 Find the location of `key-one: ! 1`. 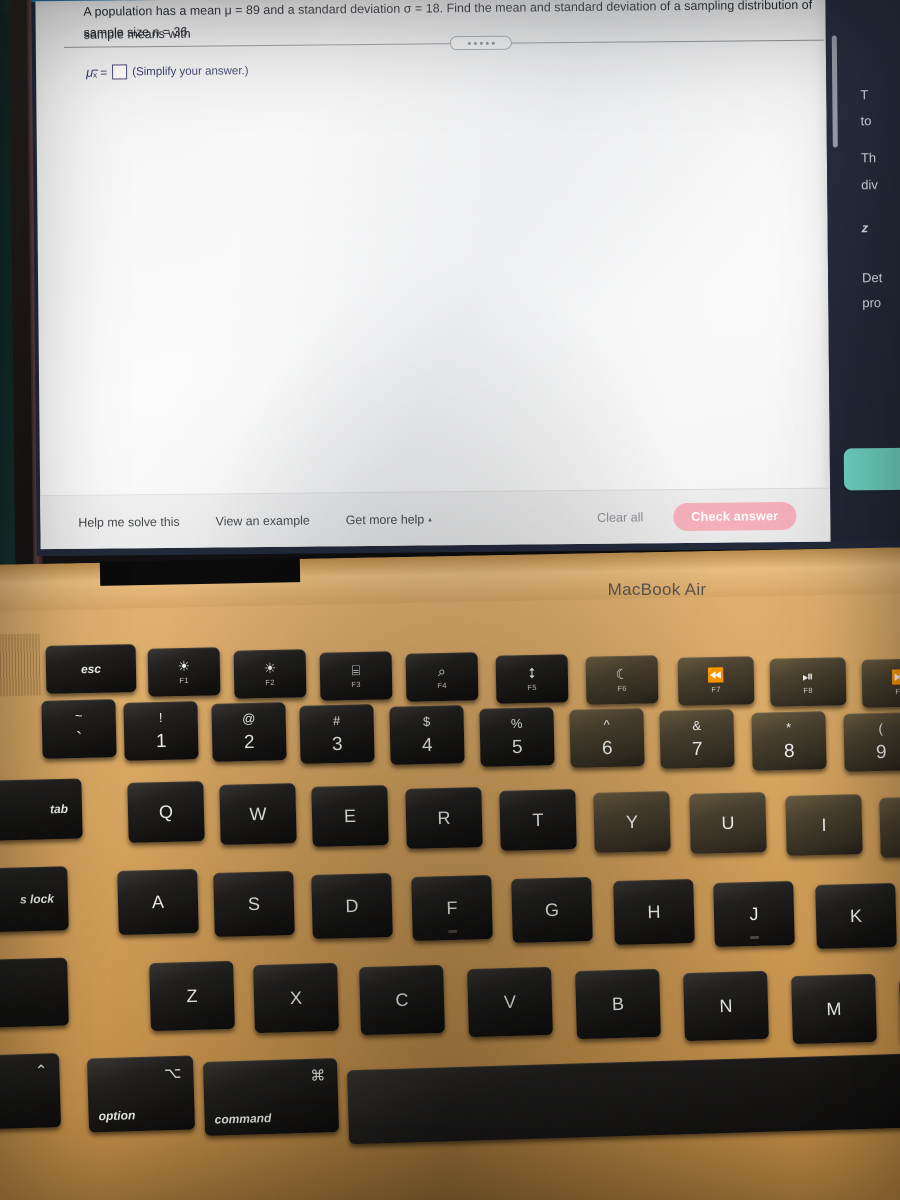

key-one: ! 1 is located at coordinates (161, 731).